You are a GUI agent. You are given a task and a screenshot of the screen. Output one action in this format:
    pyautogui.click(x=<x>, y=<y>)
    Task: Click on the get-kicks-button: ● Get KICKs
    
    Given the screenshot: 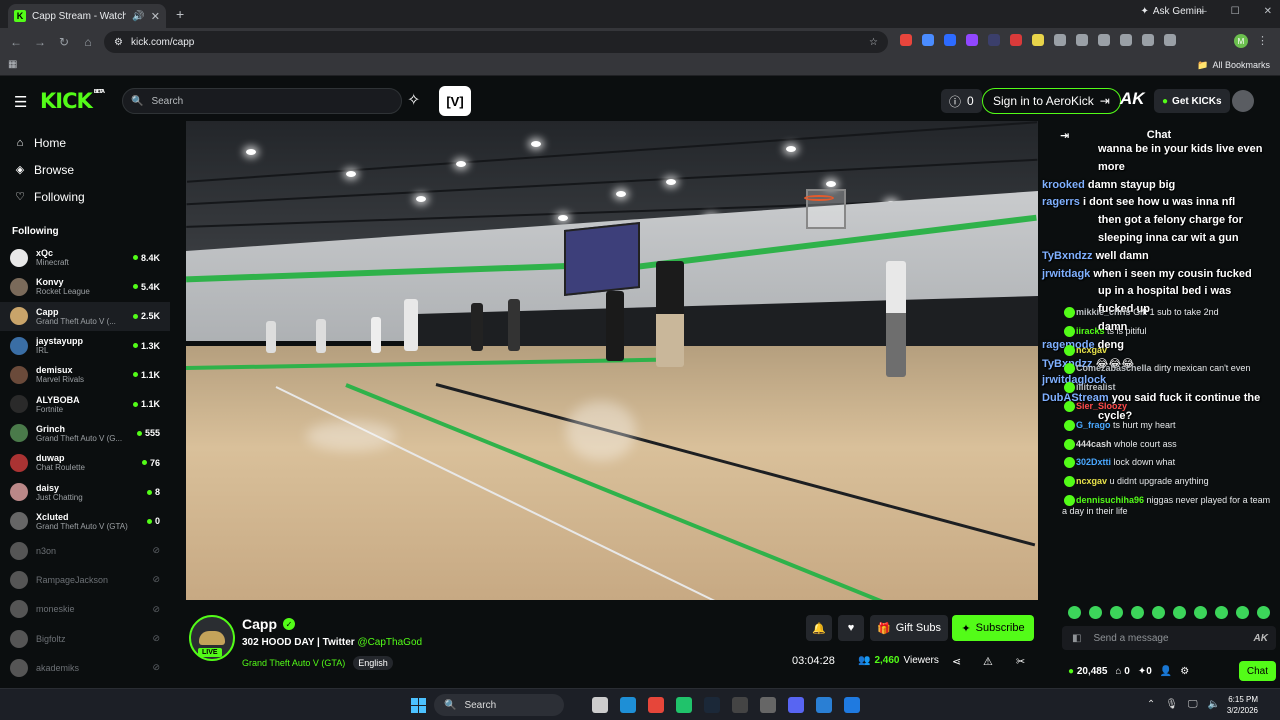 What is the action you would take?
    pyautogui.click(x=1192, y=101)
    